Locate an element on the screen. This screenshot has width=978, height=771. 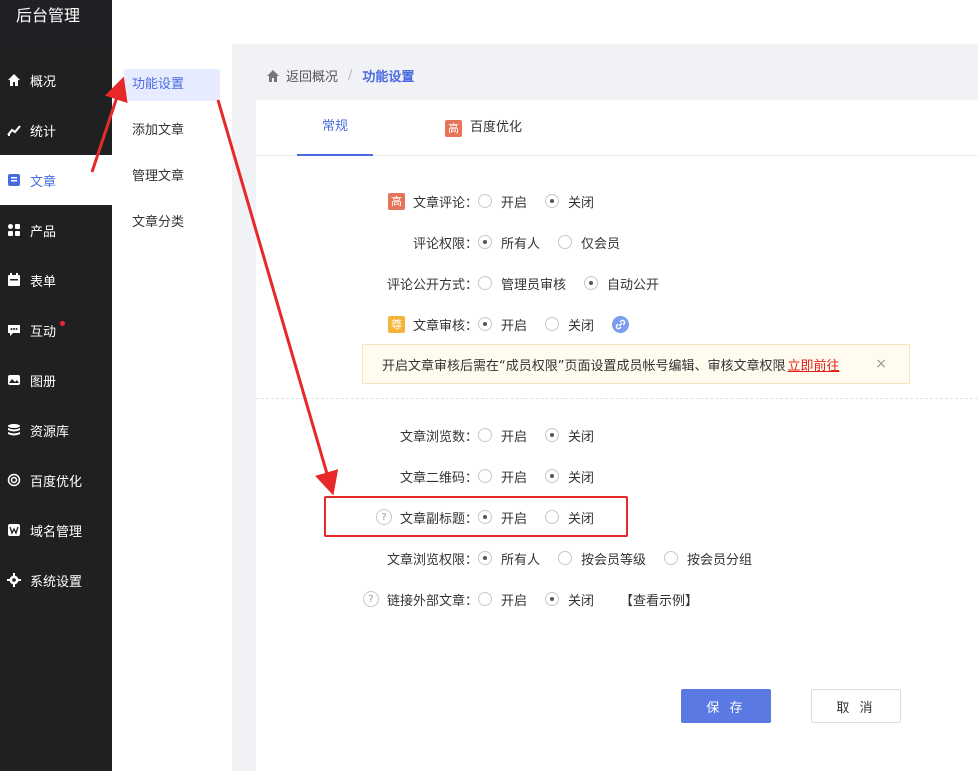
tab-label: 百度优化 is located at coordinates (496, 127).